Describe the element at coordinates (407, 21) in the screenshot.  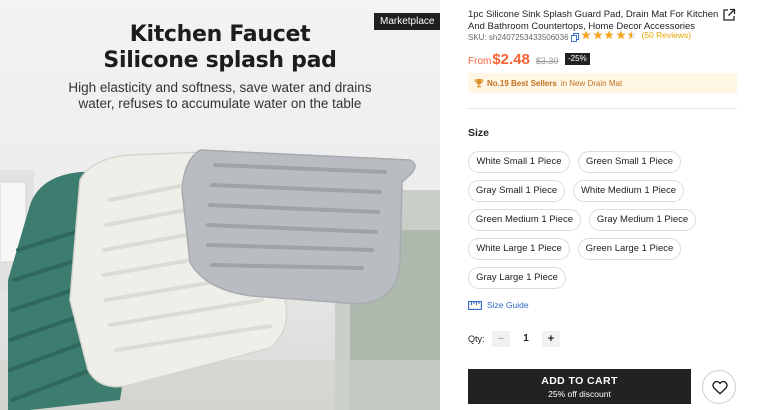
I see `marketplace-badge: Marketplace` at that location.